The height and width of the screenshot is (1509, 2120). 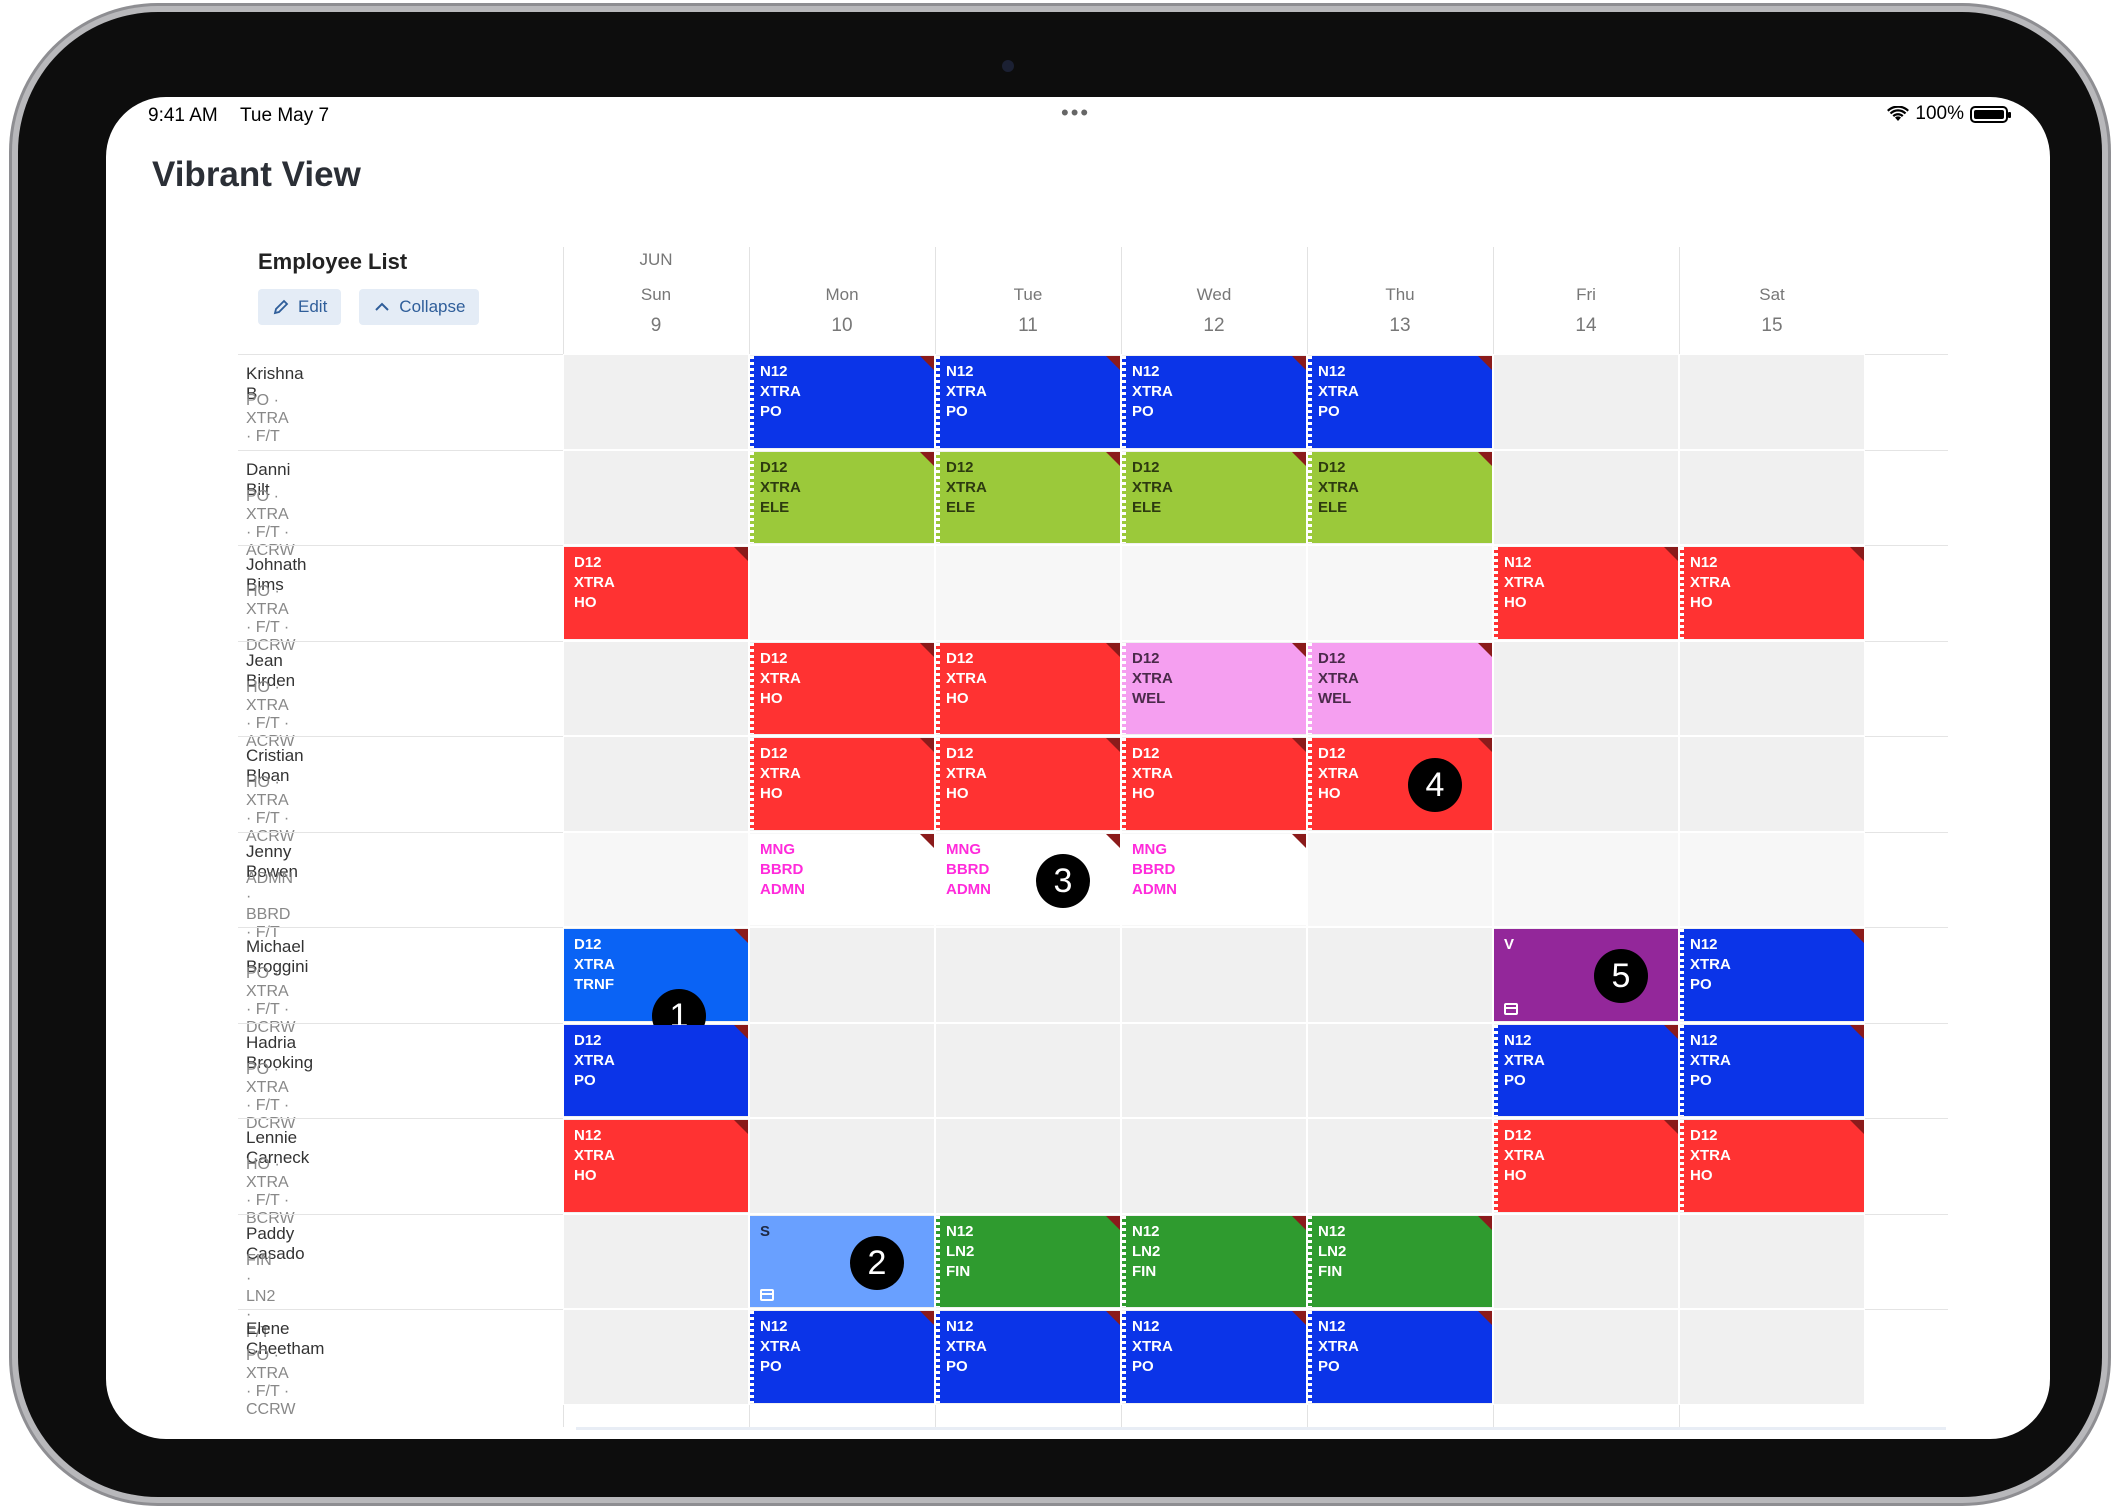 I want to click on employee-meta: PO · XTRA · F/T · DCRW, so click(x=271, y=1096).